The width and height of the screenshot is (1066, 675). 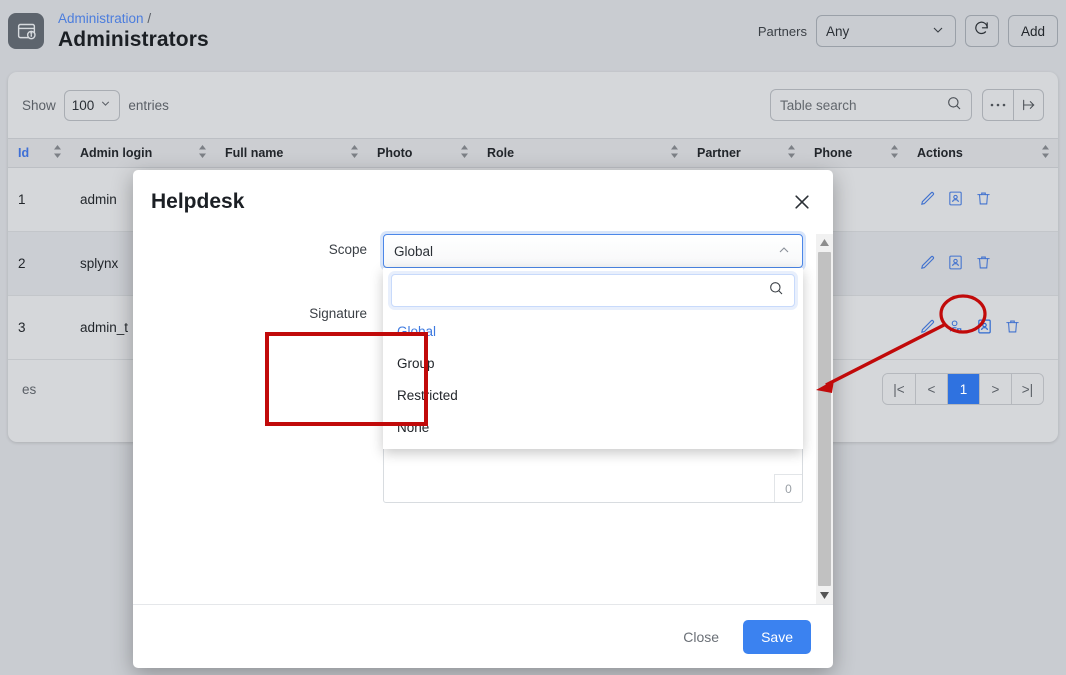 I want to click on column-header-photo: Photo, so click(x=422, y=153).